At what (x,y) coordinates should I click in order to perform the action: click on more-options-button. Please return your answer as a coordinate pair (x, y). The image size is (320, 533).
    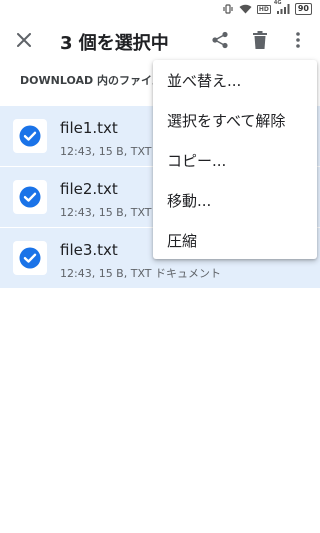
    Looking at the image, I should click on (298, 40).